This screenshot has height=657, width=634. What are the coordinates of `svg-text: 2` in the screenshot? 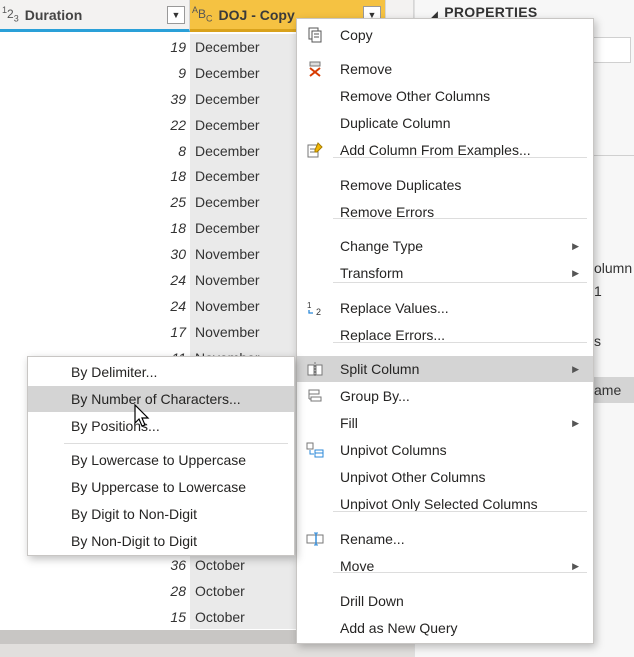 It's located at (318, 311).